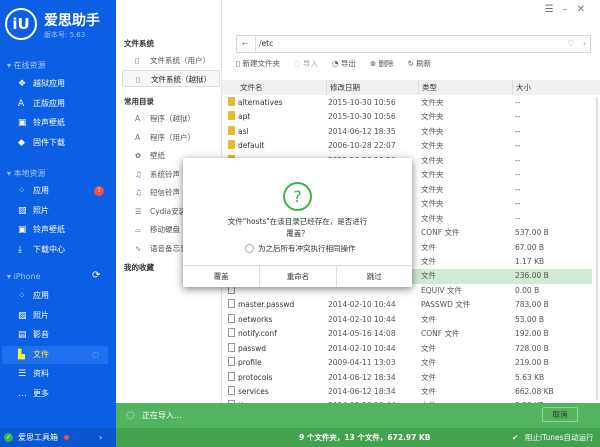  Describe the element at coordinates (554, 9) in the screenshot. I see `menu-icon: ☰` at that location.